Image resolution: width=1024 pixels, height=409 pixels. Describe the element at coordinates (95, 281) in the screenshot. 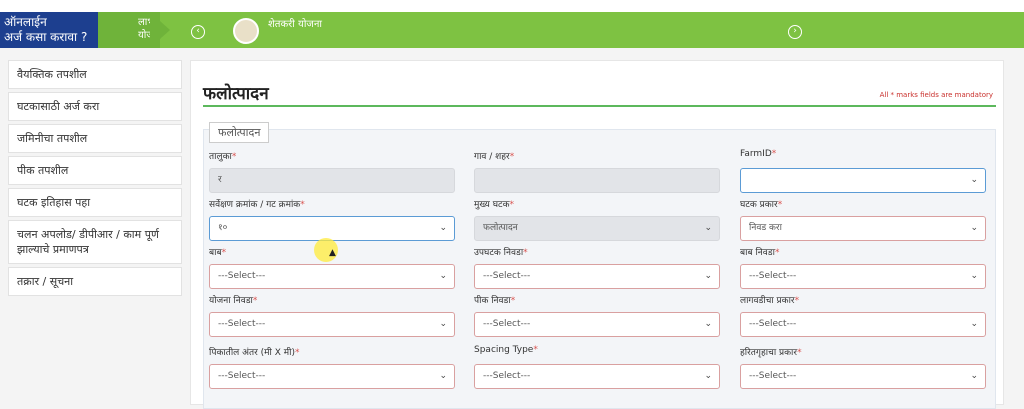

I see `sidebar-item-complaint: तक्रार / सूचना` at that location.